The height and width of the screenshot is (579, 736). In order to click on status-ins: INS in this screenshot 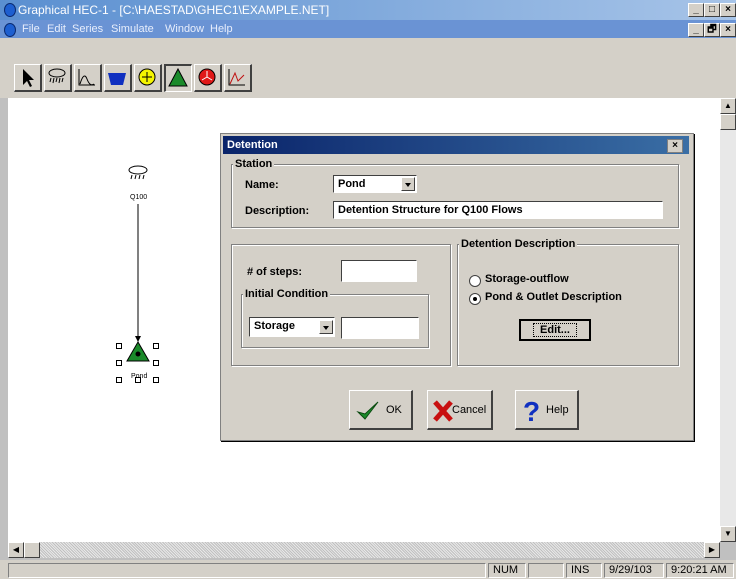, I will do `click(584, 570)`.